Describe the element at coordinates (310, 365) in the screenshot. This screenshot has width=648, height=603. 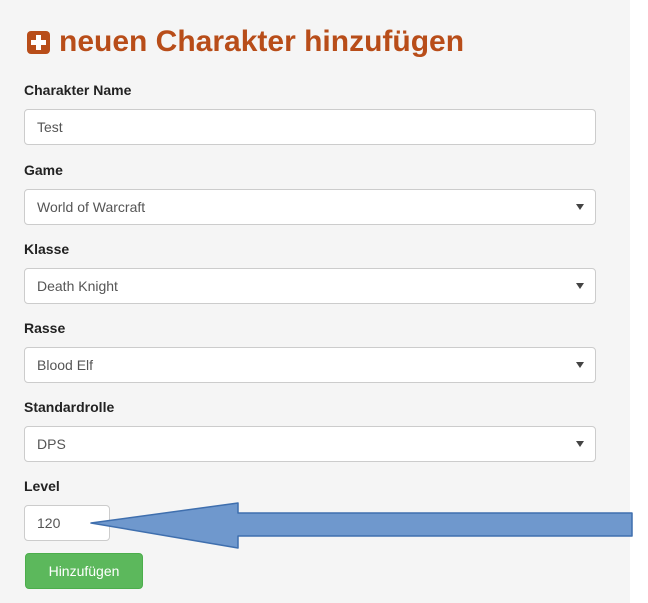
I see `rasse-select: Blood Elf` at that location.